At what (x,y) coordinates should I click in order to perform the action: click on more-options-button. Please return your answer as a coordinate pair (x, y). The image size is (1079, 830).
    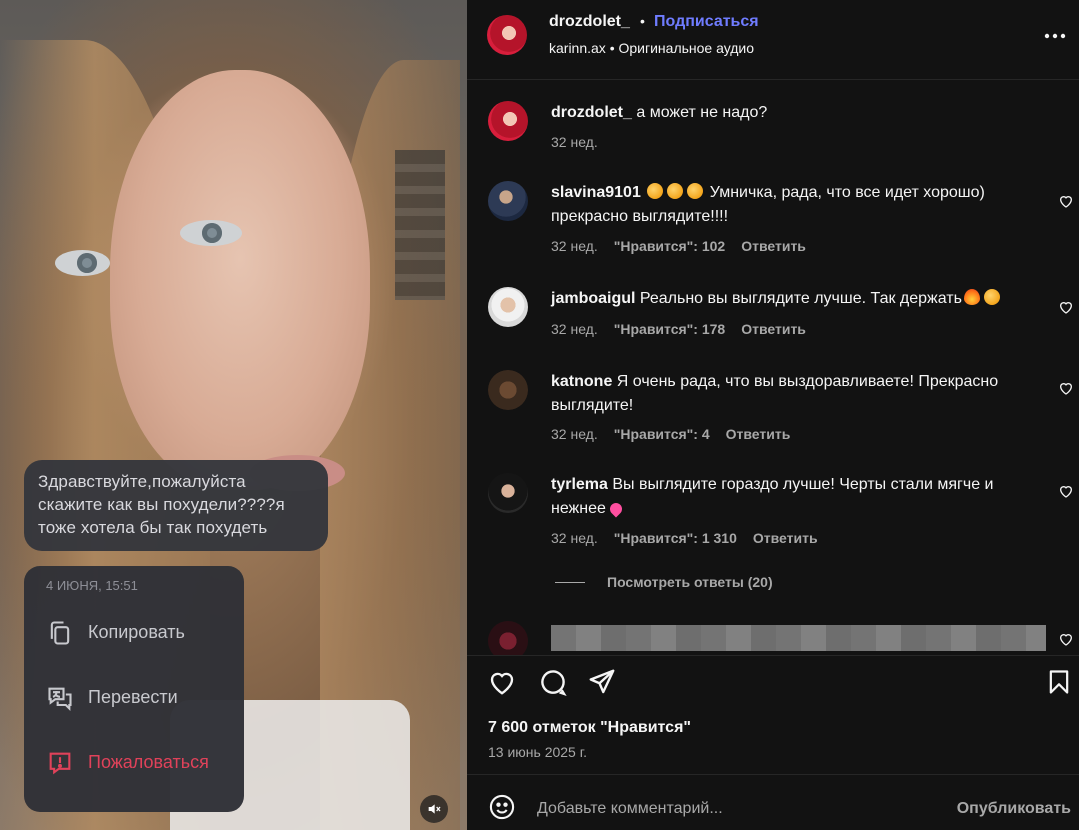
    Looking at the image, I should click on (1055, 36).